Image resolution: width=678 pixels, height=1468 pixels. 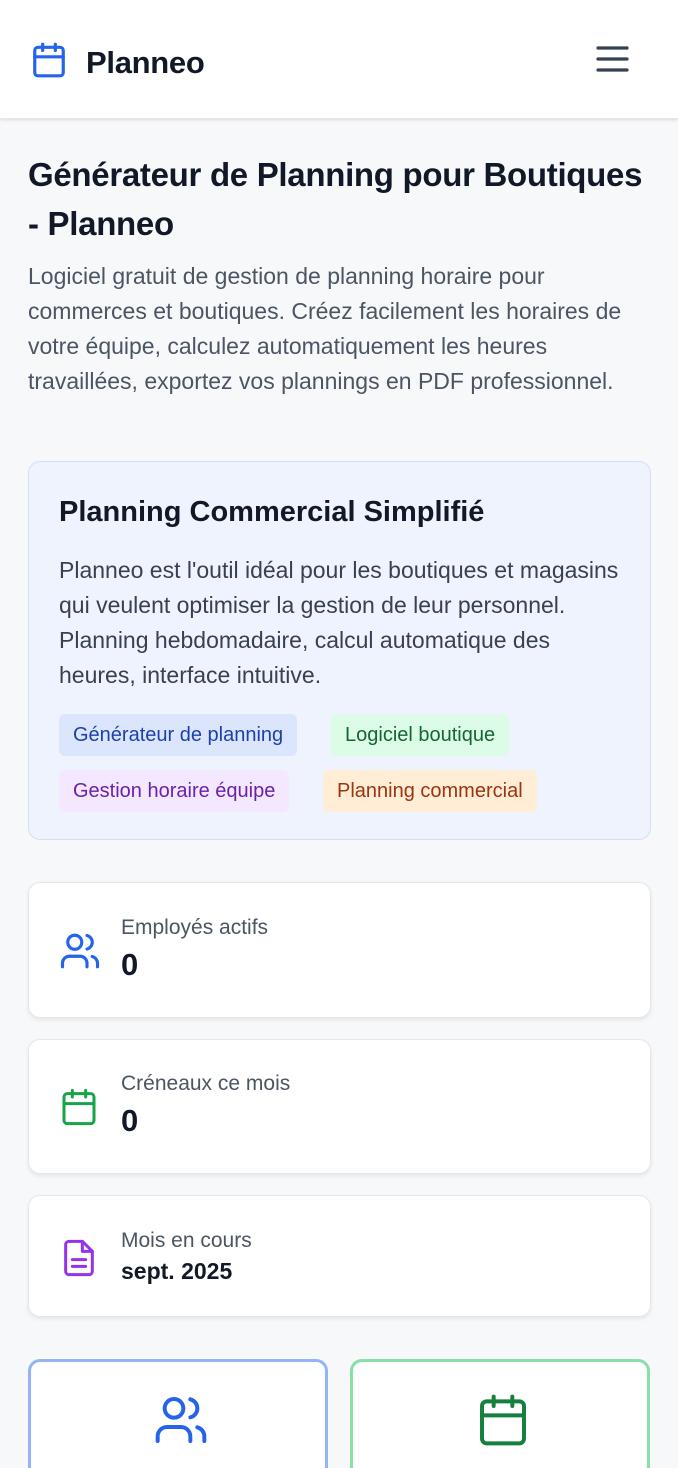 I want to click on stat-card-current-month: Mois en cours sept. 2025, so click(x=339, y=1256).